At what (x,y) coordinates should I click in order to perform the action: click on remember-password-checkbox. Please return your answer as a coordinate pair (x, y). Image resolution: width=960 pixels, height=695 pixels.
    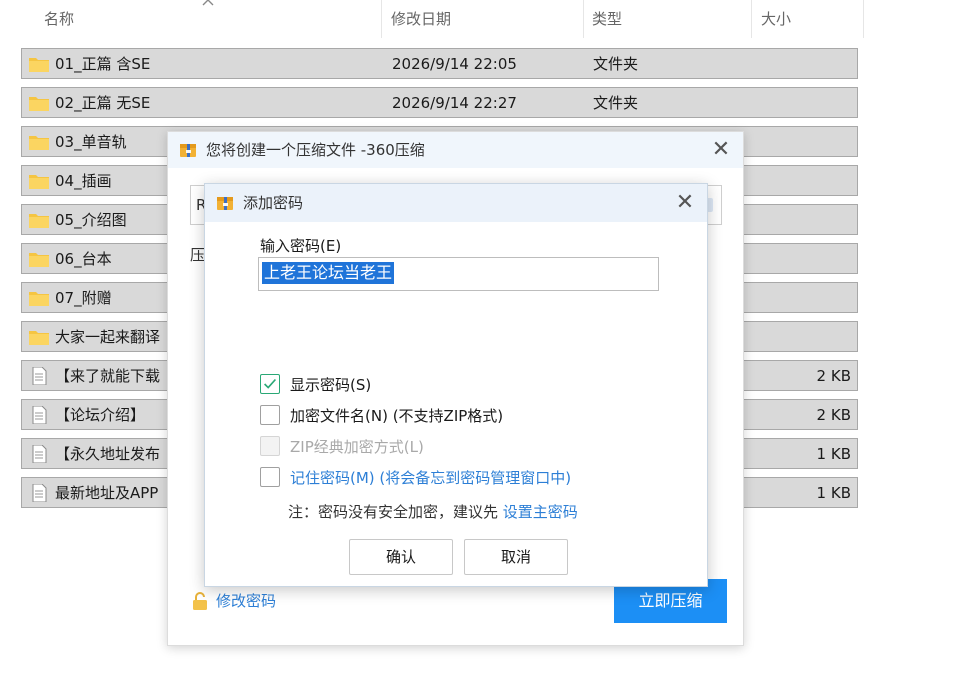
    Looking at the image, I should click on (270, 477).